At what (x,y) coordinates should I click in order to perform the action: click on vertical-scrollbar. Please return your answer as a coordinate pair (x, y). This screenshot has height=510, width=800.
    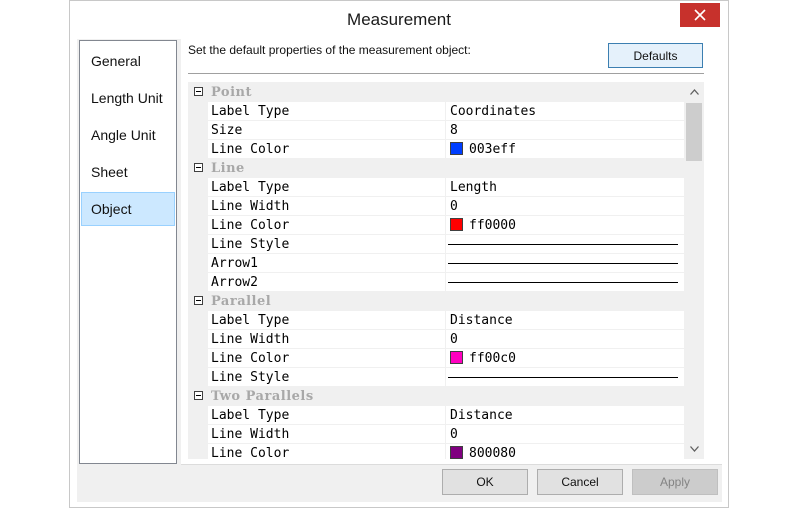
    Looking at the image, I should click on (694, 271).